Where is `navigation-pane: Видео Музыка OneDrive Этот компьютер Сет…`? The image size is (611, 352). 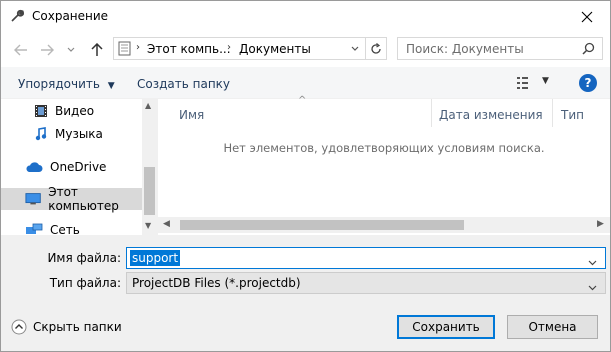
navigation-pane: Видео Музыка OneDrive Этот компьютер Сет… is located at coordinates (79, 167).